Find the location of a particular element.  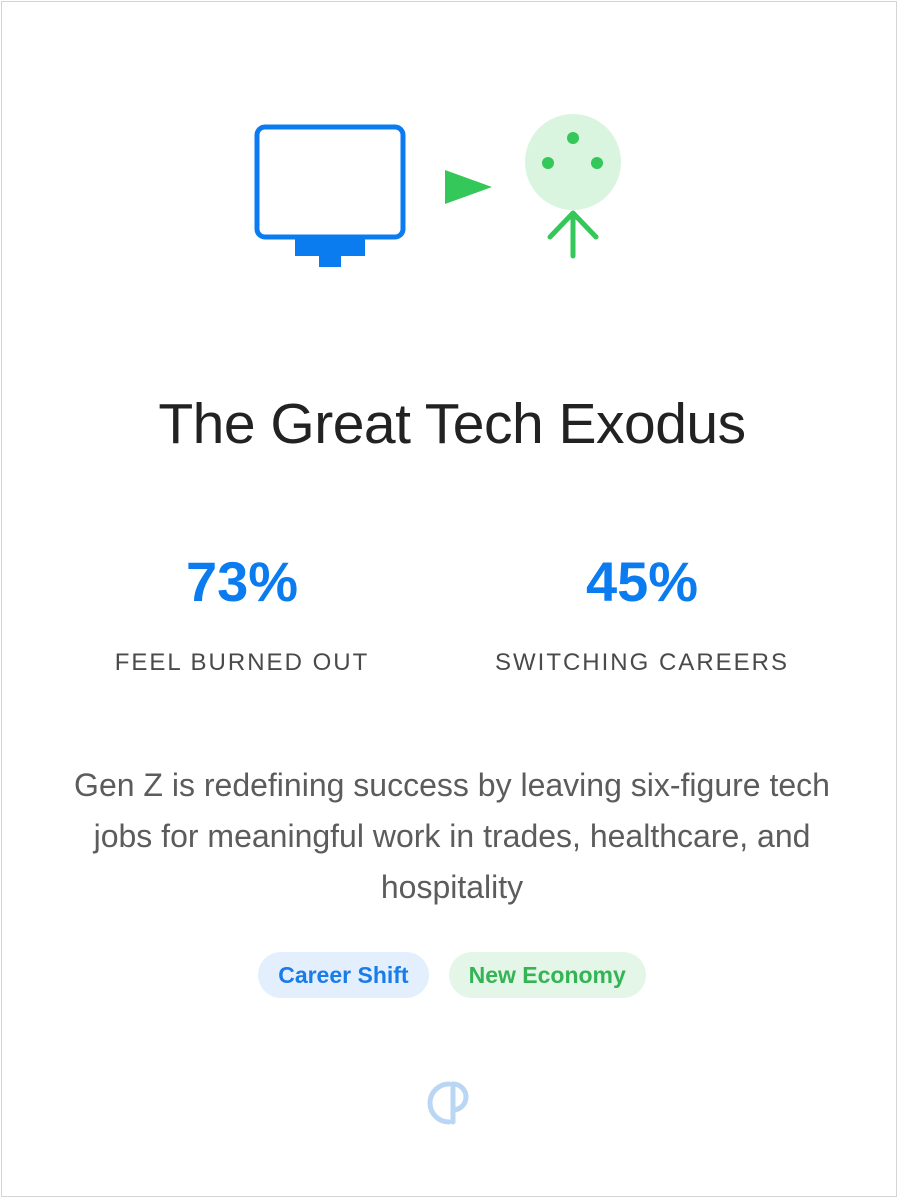

stat-switching-careers: 45% SWITCHING CAREERS is located at coordinates (642, 612).